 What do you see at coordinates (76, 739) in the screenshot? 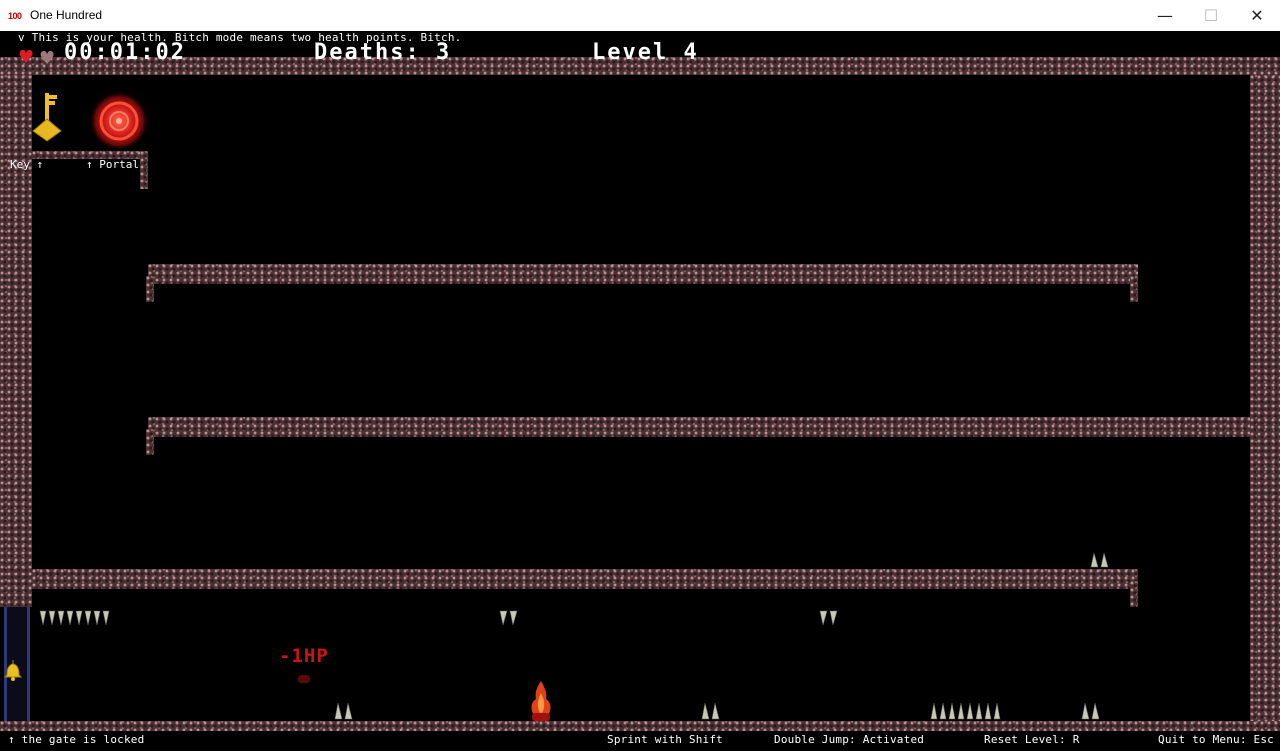
I see `gate-locked-hint: ↑ the gate is locked` at bounding box center [76, 739].